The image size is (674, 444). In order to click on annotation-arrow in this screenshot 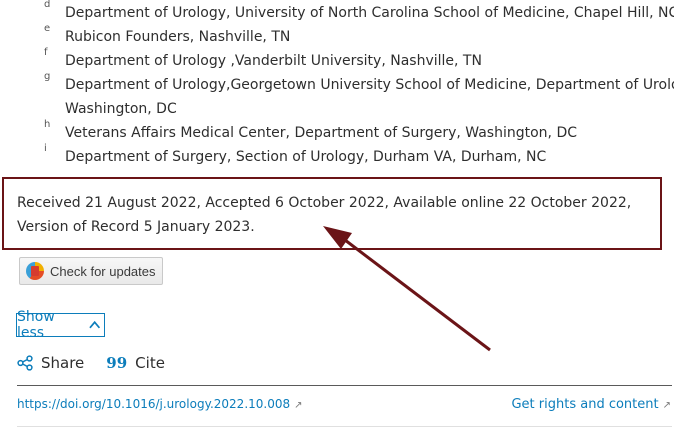, I will do `click(407, 289)`.